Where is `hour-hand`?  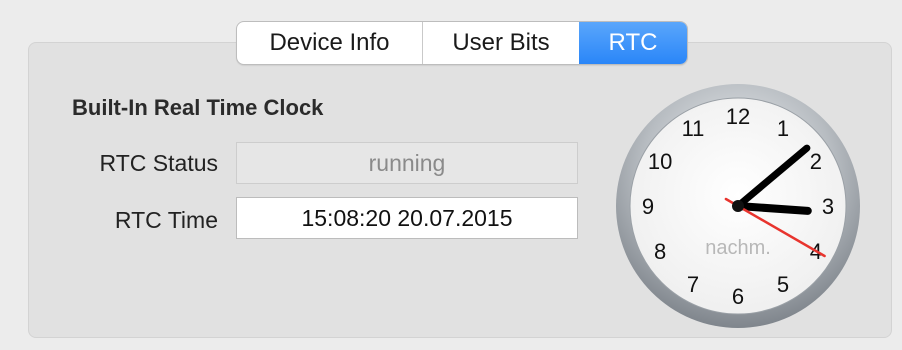 hour-hand is located at coordinates (773, 208).